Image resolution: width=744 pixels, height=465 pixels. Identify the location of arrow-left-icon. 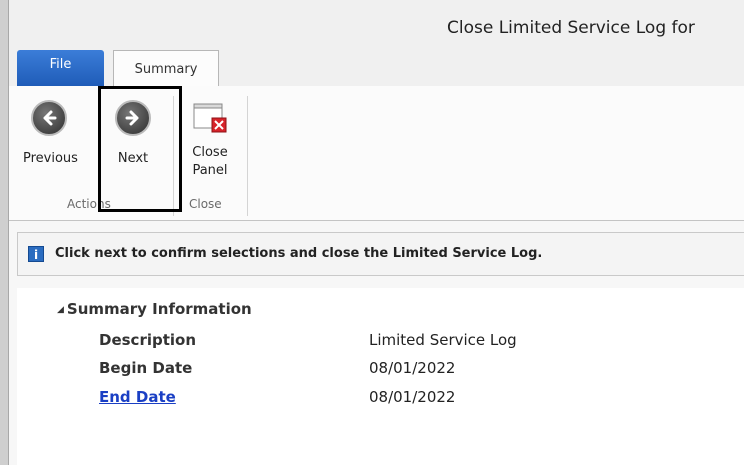
(49, 118).